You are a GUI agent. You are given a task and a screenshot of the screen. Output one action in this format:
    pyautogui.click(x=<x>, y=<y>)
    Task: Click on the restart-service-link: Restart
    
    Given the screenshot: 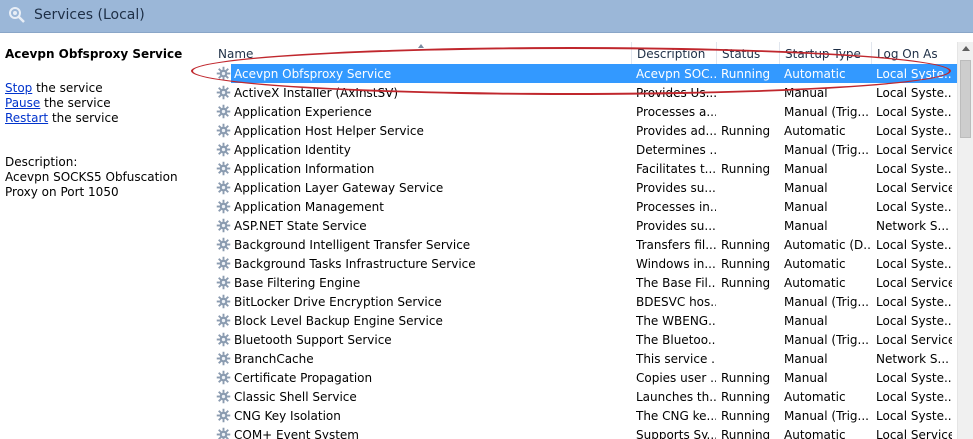 What is the action you would take?
    pyautogui.click(x=26, y=118)
    